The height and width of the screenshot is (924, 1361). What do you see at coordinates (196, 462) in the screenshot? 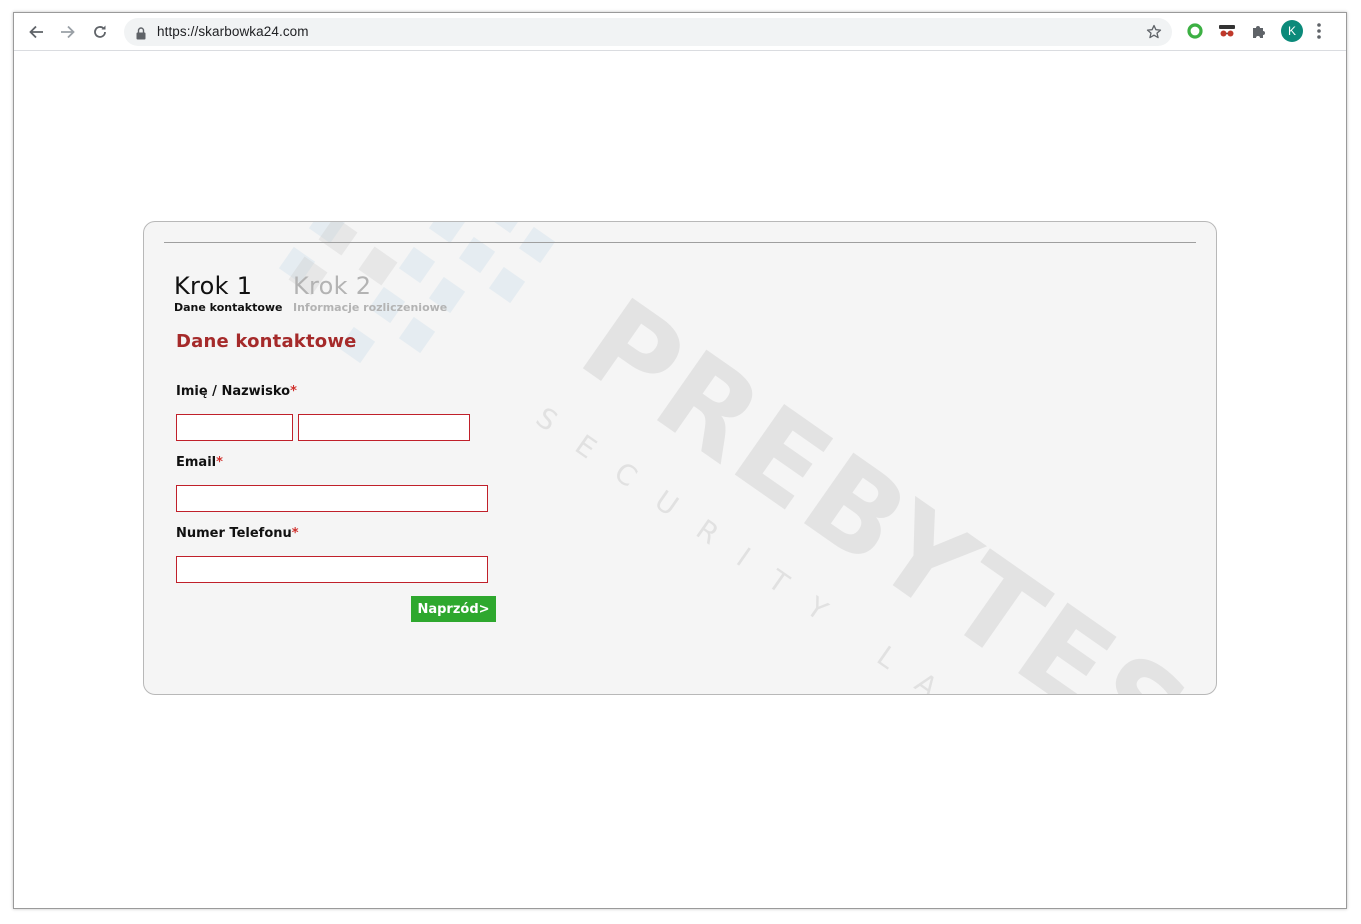
I see `email-label-text: Email` at bounding box center [196, 462].